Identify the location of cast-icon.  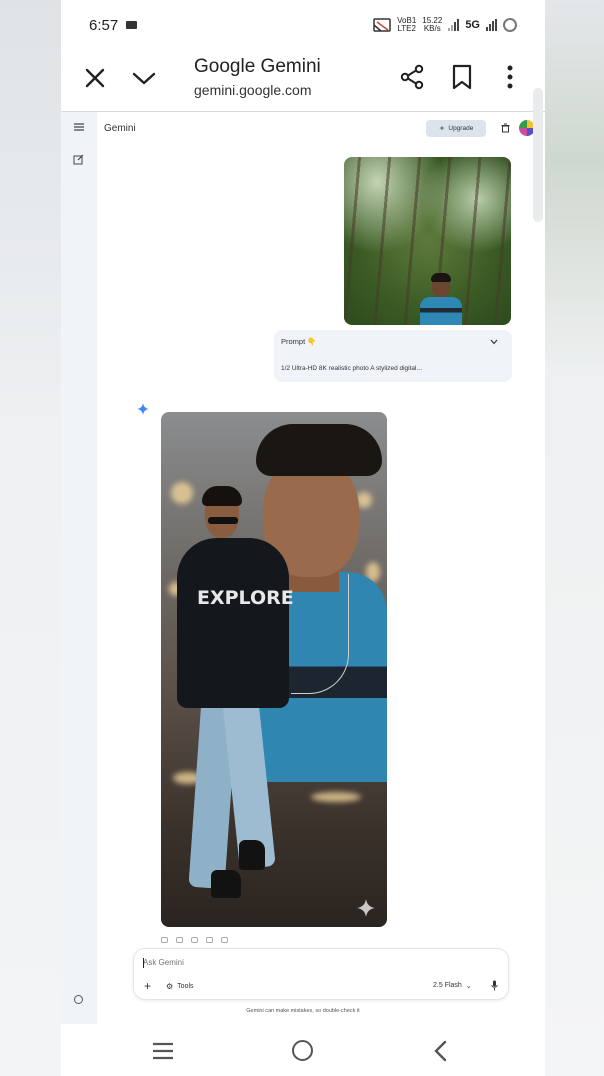
(382, 25).